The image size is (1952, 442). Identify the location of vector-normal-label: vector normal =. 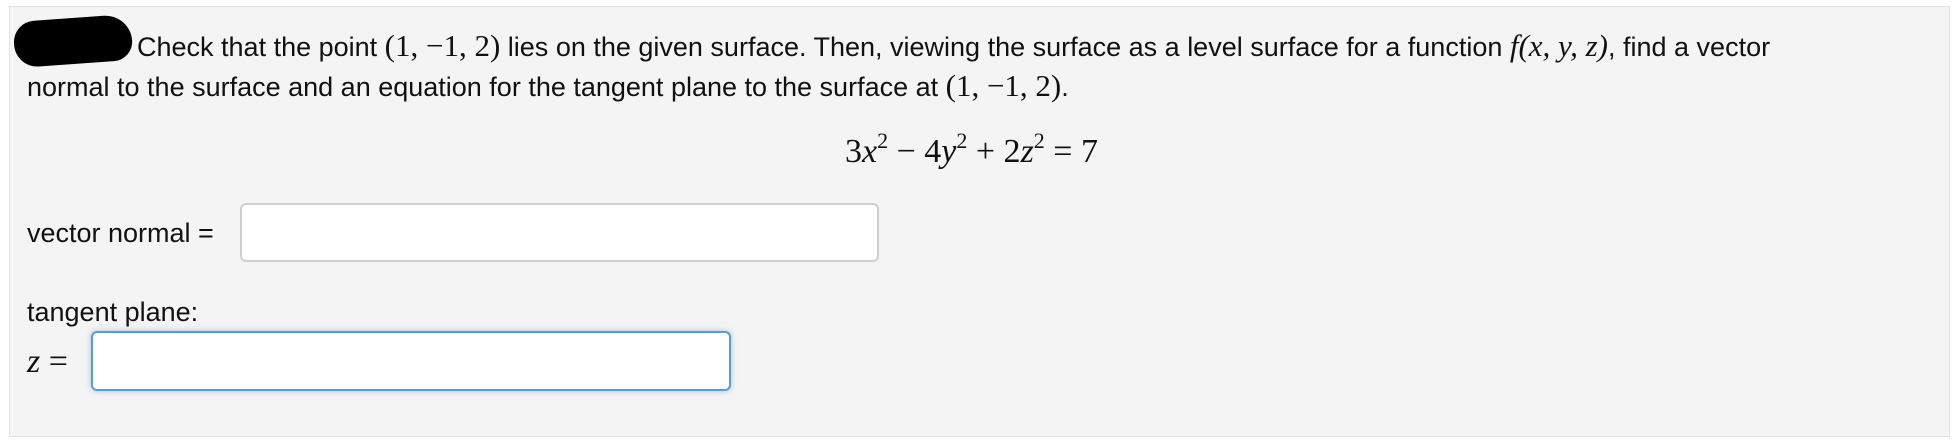
(120, 233).